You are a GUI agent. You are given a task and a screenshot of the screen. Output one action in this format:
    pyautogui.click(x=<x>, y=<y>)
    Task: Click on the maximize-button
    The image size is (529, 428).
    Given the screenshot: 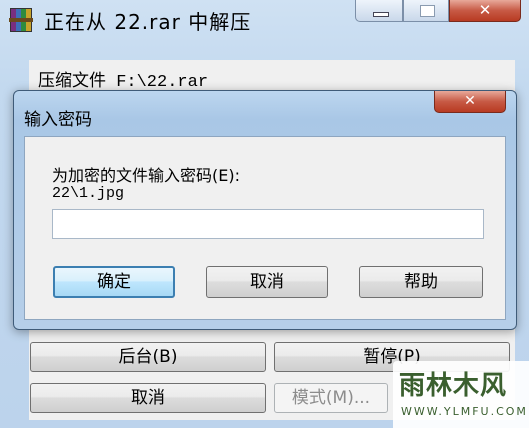 What is the action you would take?
    pyautogui.click(x=426, y=11)
    